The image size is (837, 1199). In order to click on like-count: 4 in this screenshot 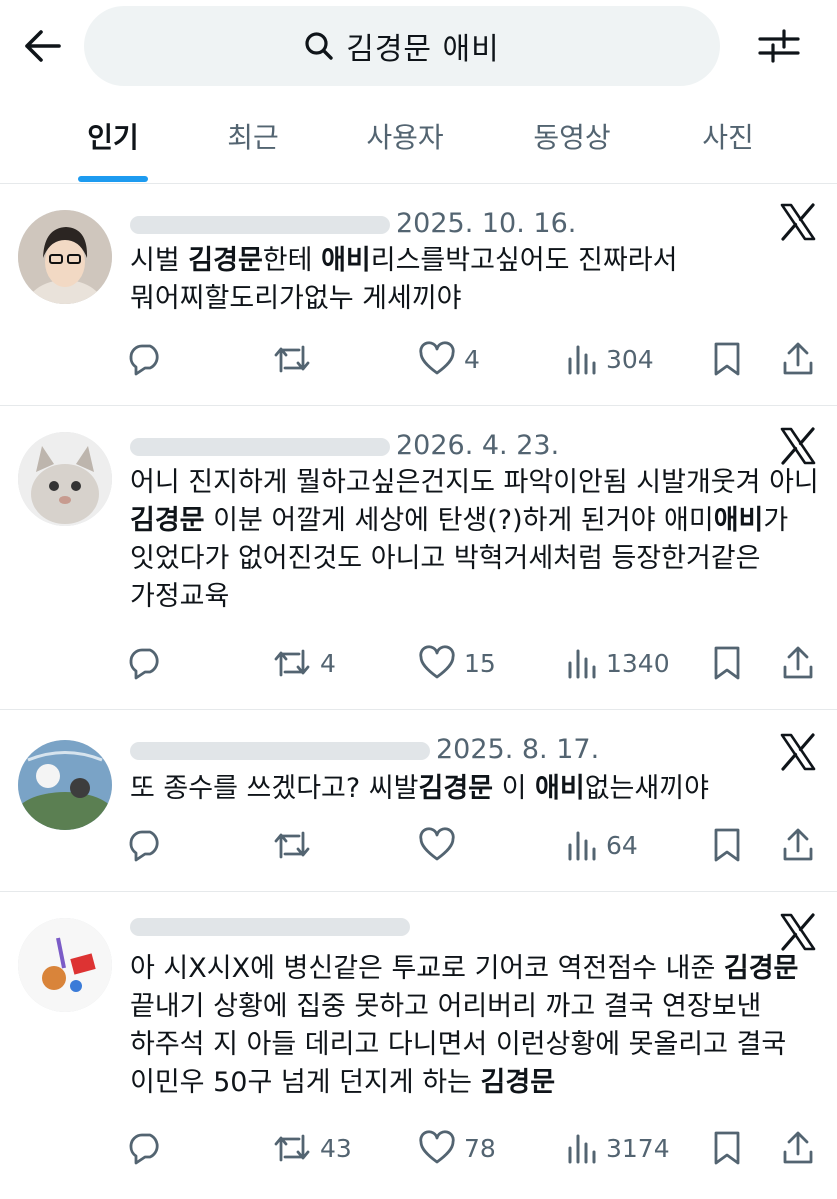, I will do `click(472, 359)`.